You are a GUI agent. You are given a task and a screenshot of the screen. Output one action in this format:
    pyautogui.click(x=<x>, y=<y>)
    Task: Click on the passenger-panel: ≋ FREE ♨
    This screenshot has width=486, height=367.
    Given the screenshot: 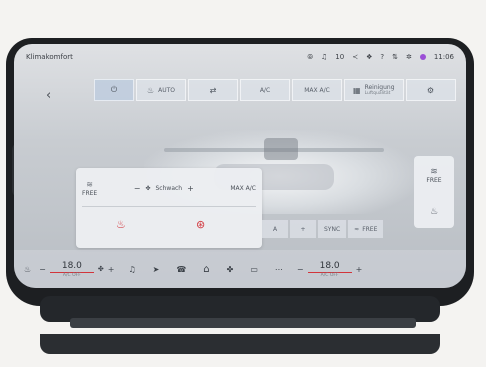 What is the action you would take?
    pyautogui.click(x=434, y=192)
    